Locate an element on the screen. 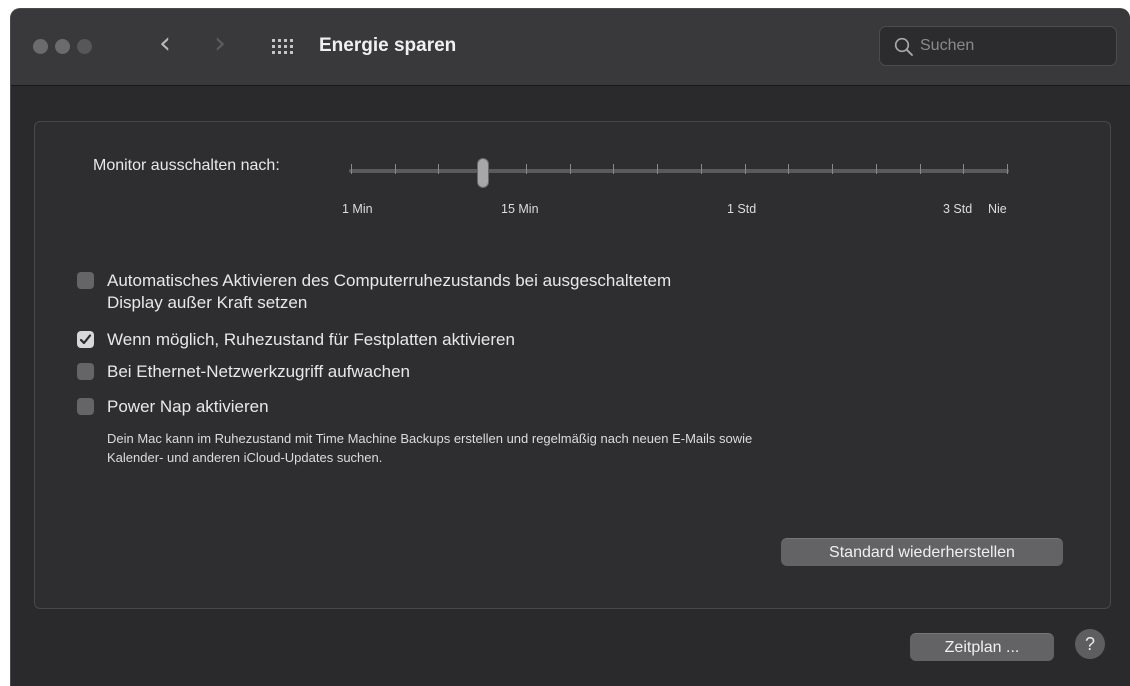 The height and width of the screenshot is (686, 1130). help-button: ? is located at coordinates (1090, 644).